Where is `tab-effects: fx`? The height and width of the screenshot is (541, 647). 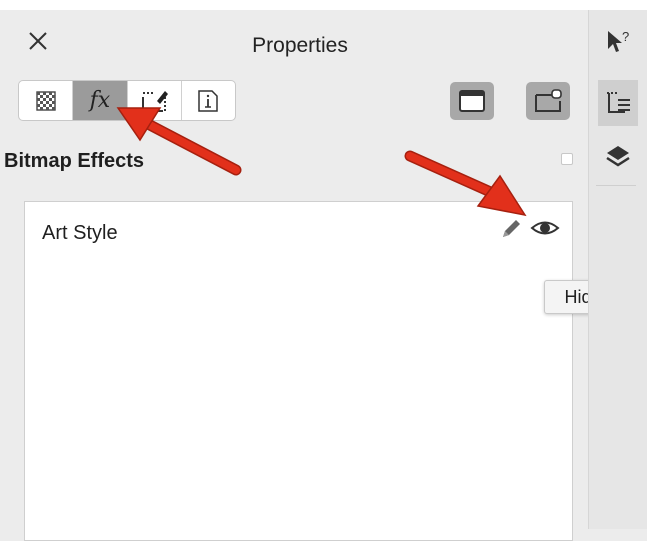 tab-effects: fx is located at coordinates (100, 100).